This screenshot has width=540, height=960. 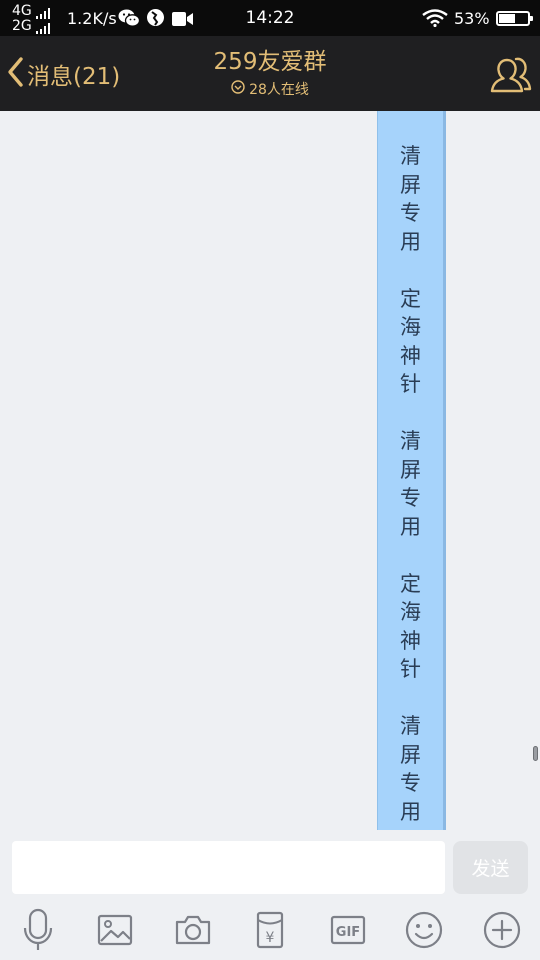 I want to click on emoji-icon, so click(x=424, y=930).